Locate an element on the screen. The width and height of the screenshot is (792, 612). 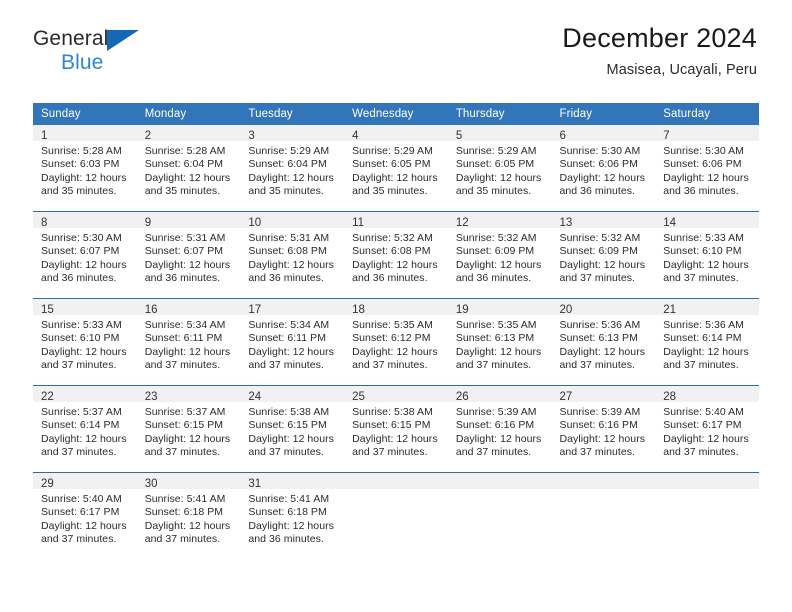
day-number: 12 is located at coordinates (499, 220).